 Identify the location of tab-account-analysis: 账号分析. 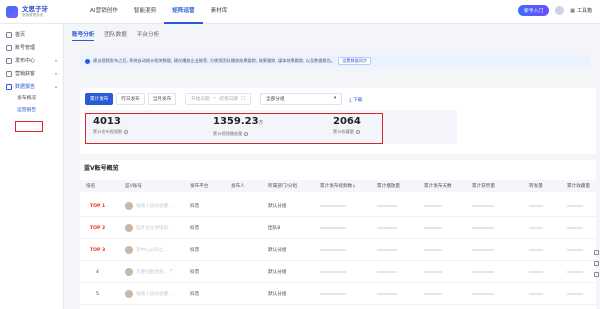
(83, 35).